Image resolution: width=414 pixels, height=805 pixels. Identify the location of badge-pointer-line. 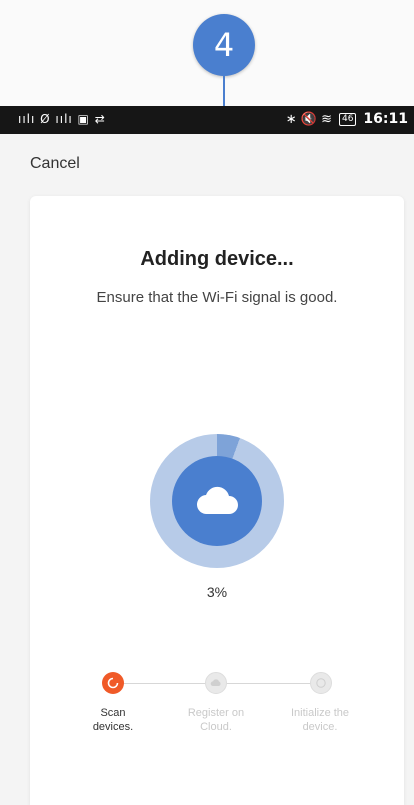
(224, 91).